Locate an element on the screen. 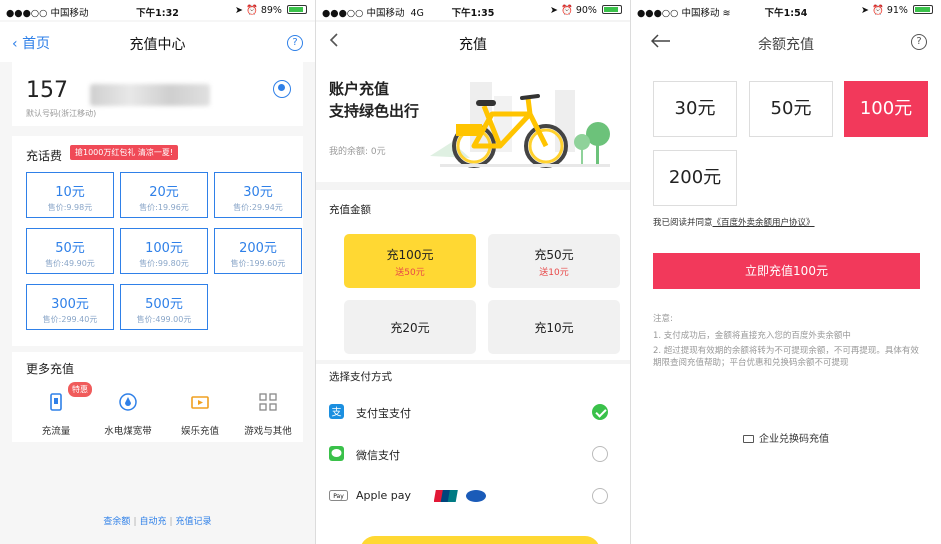  agreement: 我已阅读并同意《百度外卖余额用户协议》 is located at coordinates (734, 222).